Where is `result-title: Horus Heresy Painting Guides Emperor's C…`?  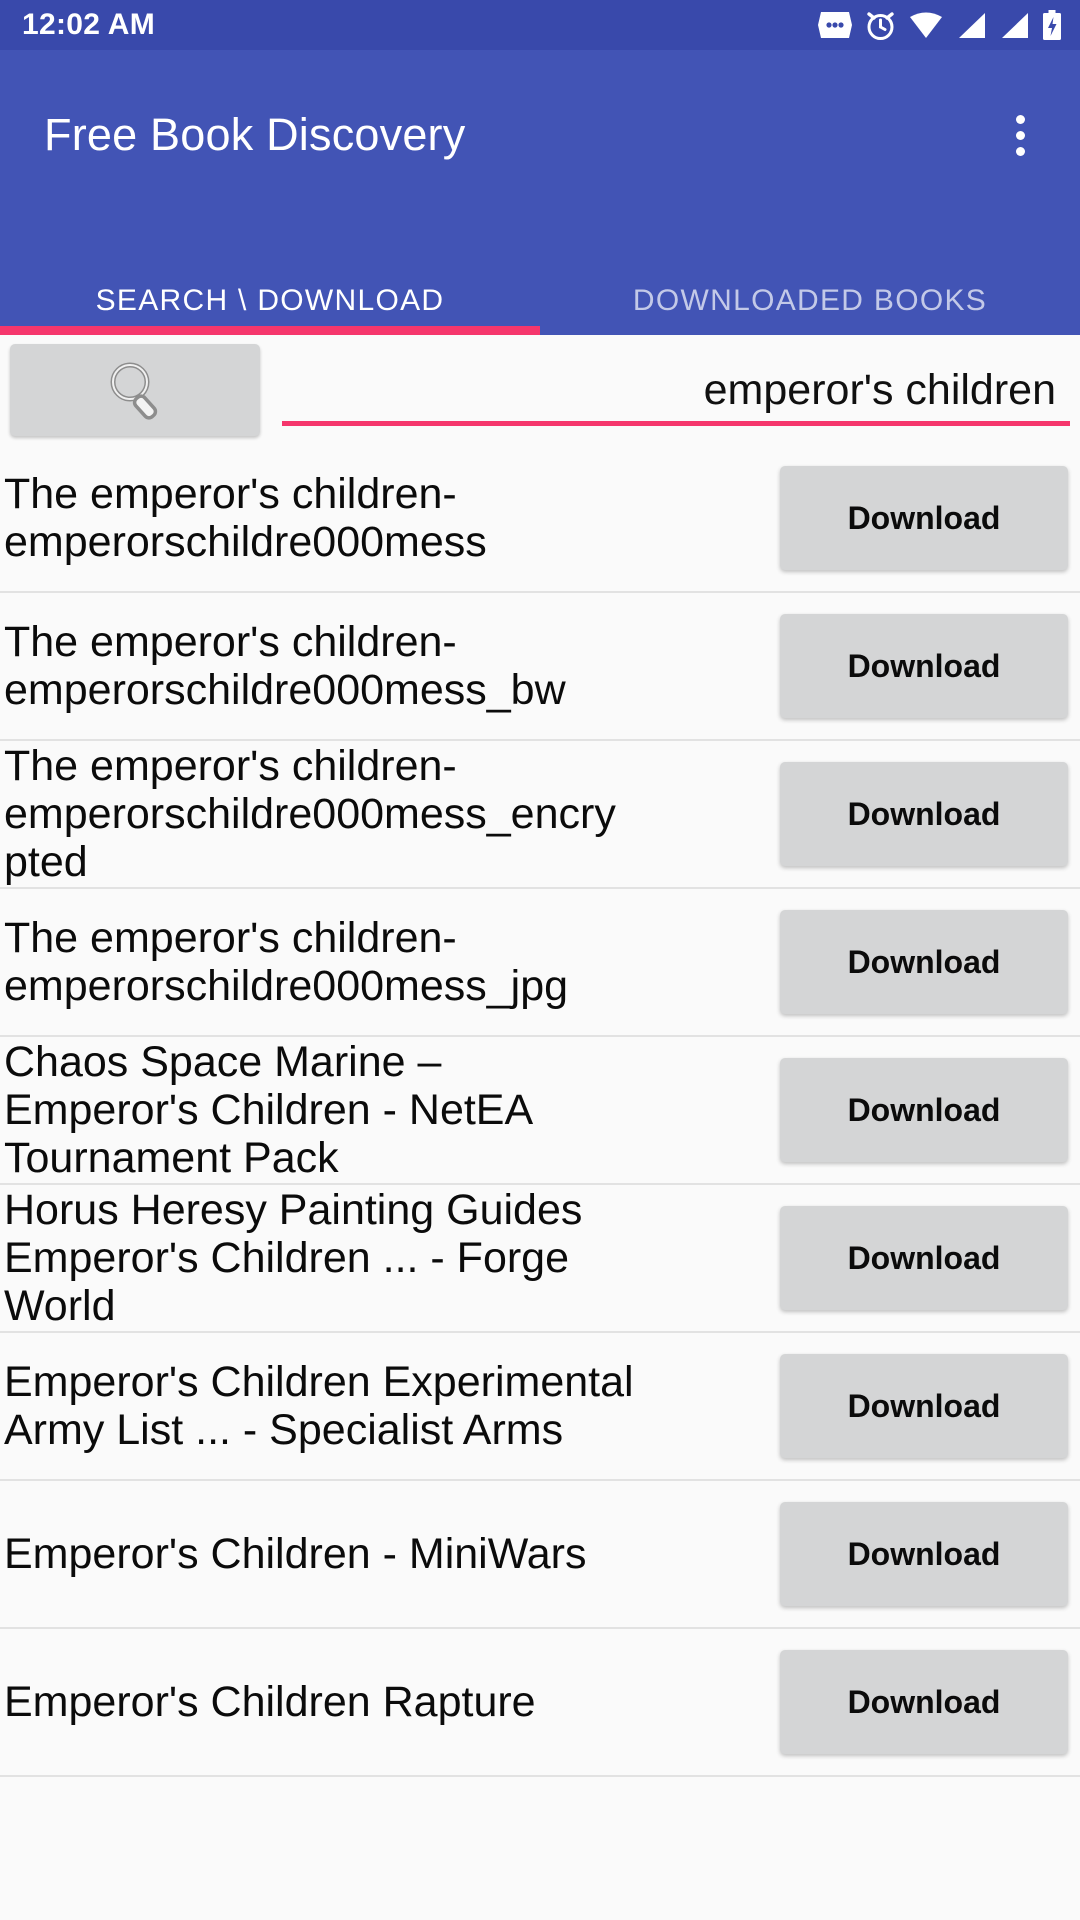 result-title: Horus Heresy Painting Guides Emperor's C… is located at coordinates (293, 1258).